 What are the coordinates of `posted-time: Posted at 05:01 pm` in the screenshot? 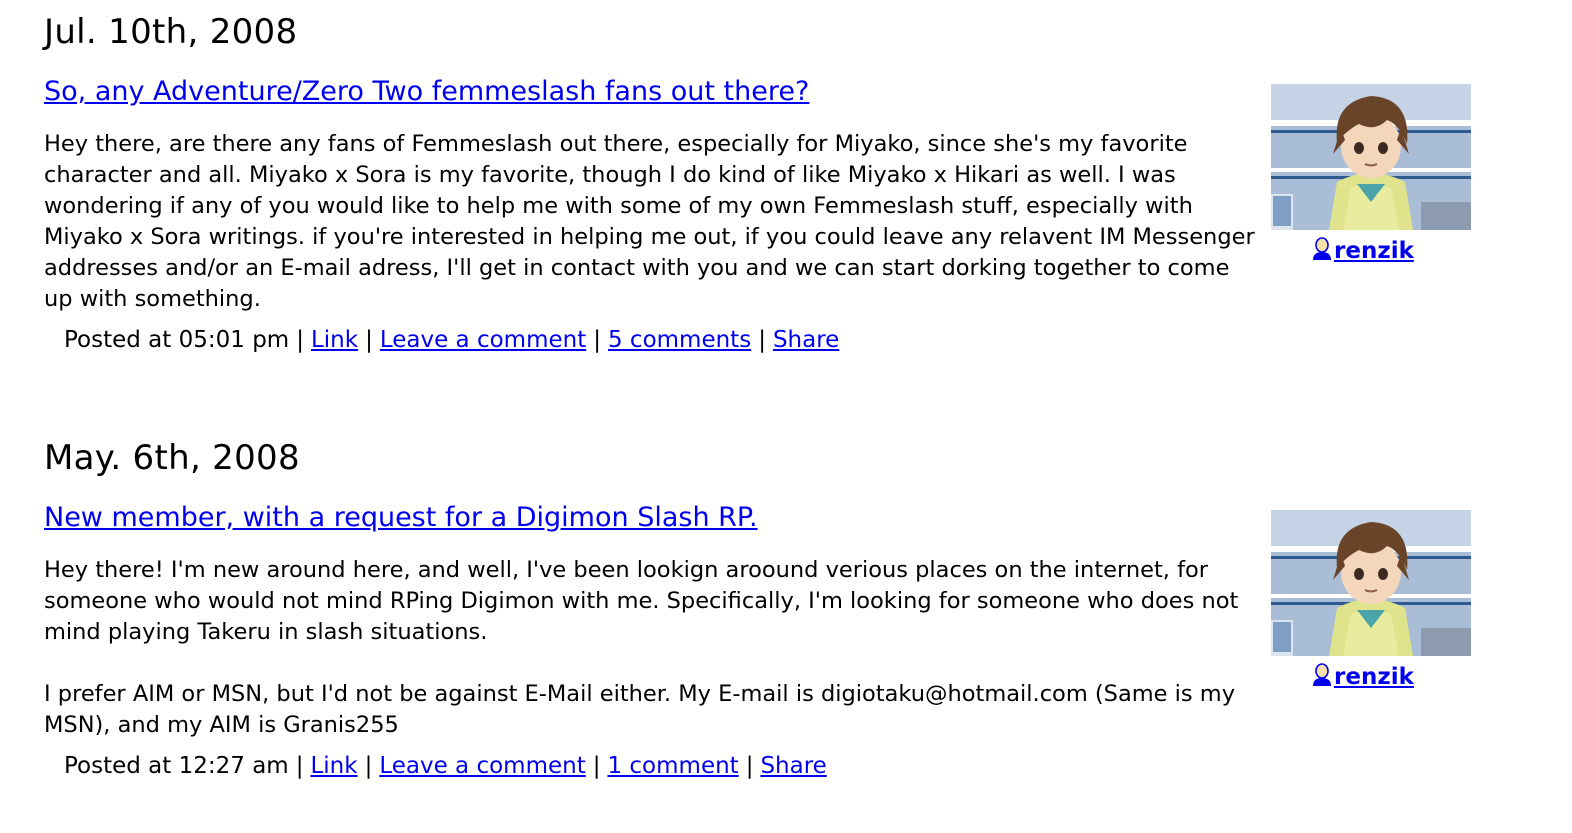 It's located at (177, 340).